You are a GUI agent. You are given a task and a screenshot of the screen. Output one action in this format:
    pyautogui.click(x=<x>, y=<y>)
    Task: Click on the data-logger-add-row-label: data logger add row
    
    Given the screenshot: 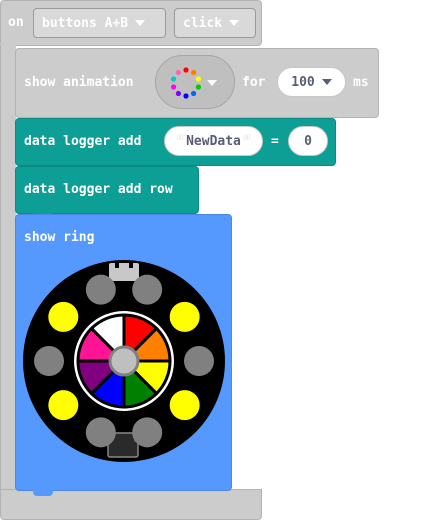 What is the action you would take?
    pyautogui.click(x=98, y=189)
    